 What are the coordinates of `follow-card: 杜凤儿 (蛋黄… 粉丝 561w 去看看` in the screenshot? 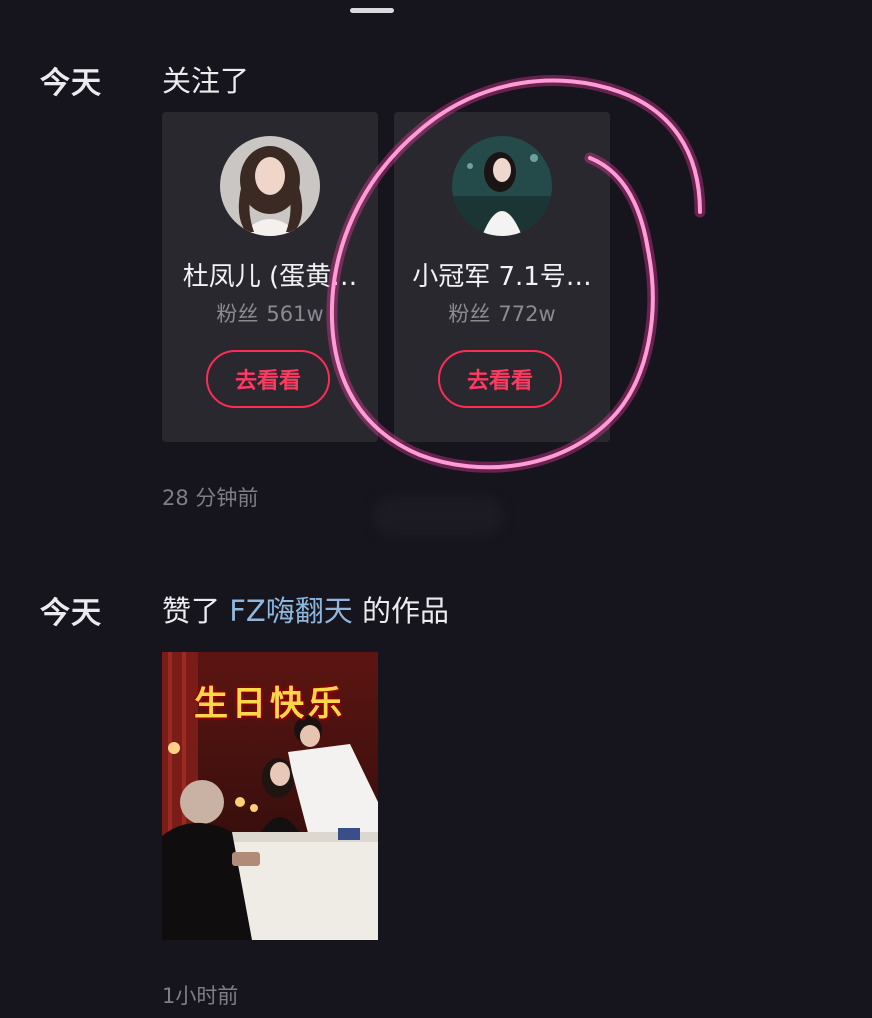 It's located at (270, 277).